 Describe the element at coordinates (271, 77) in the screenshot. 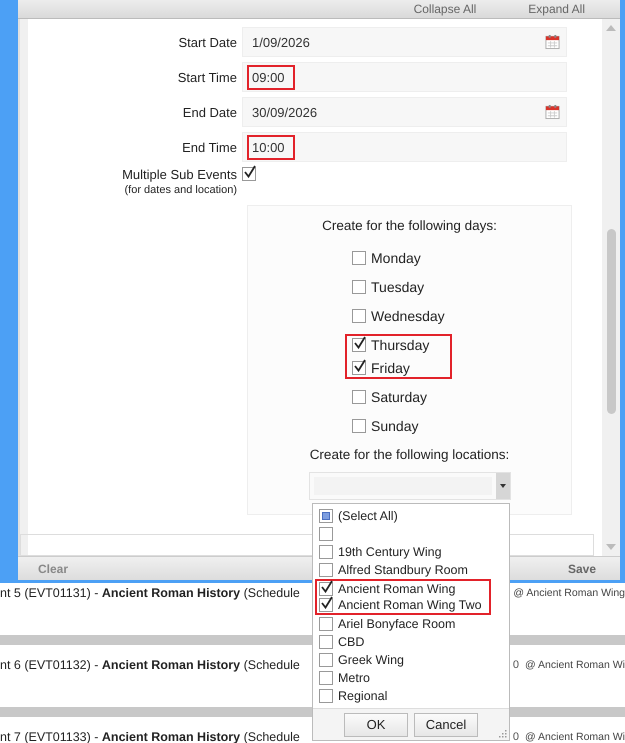

I see `field-value: 09:00` at that location.